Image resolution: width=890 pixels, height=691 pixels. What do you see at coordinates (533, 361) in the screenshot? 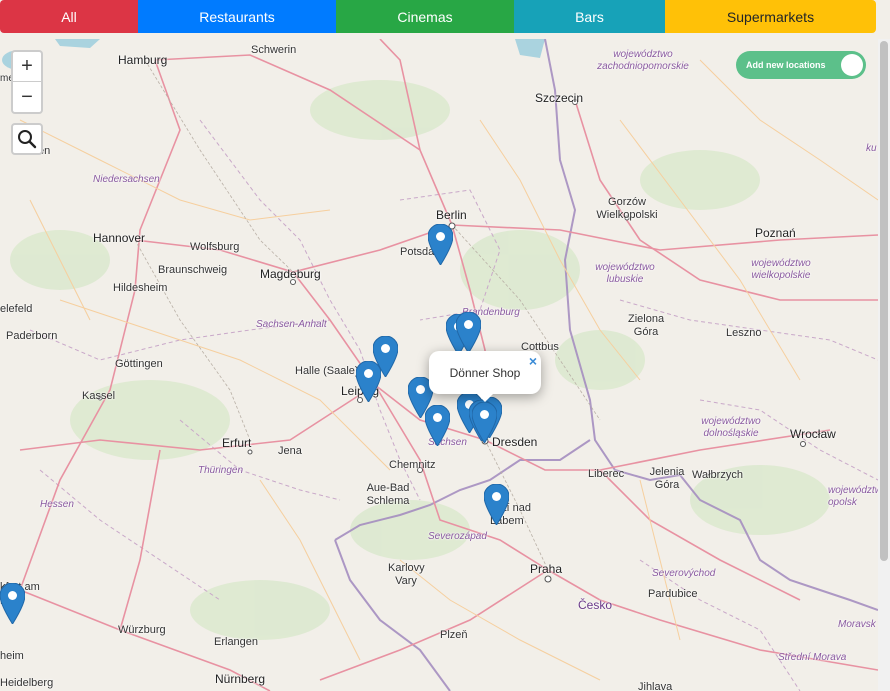
I see `close-icon: ×` at bounding box center [533, 361].